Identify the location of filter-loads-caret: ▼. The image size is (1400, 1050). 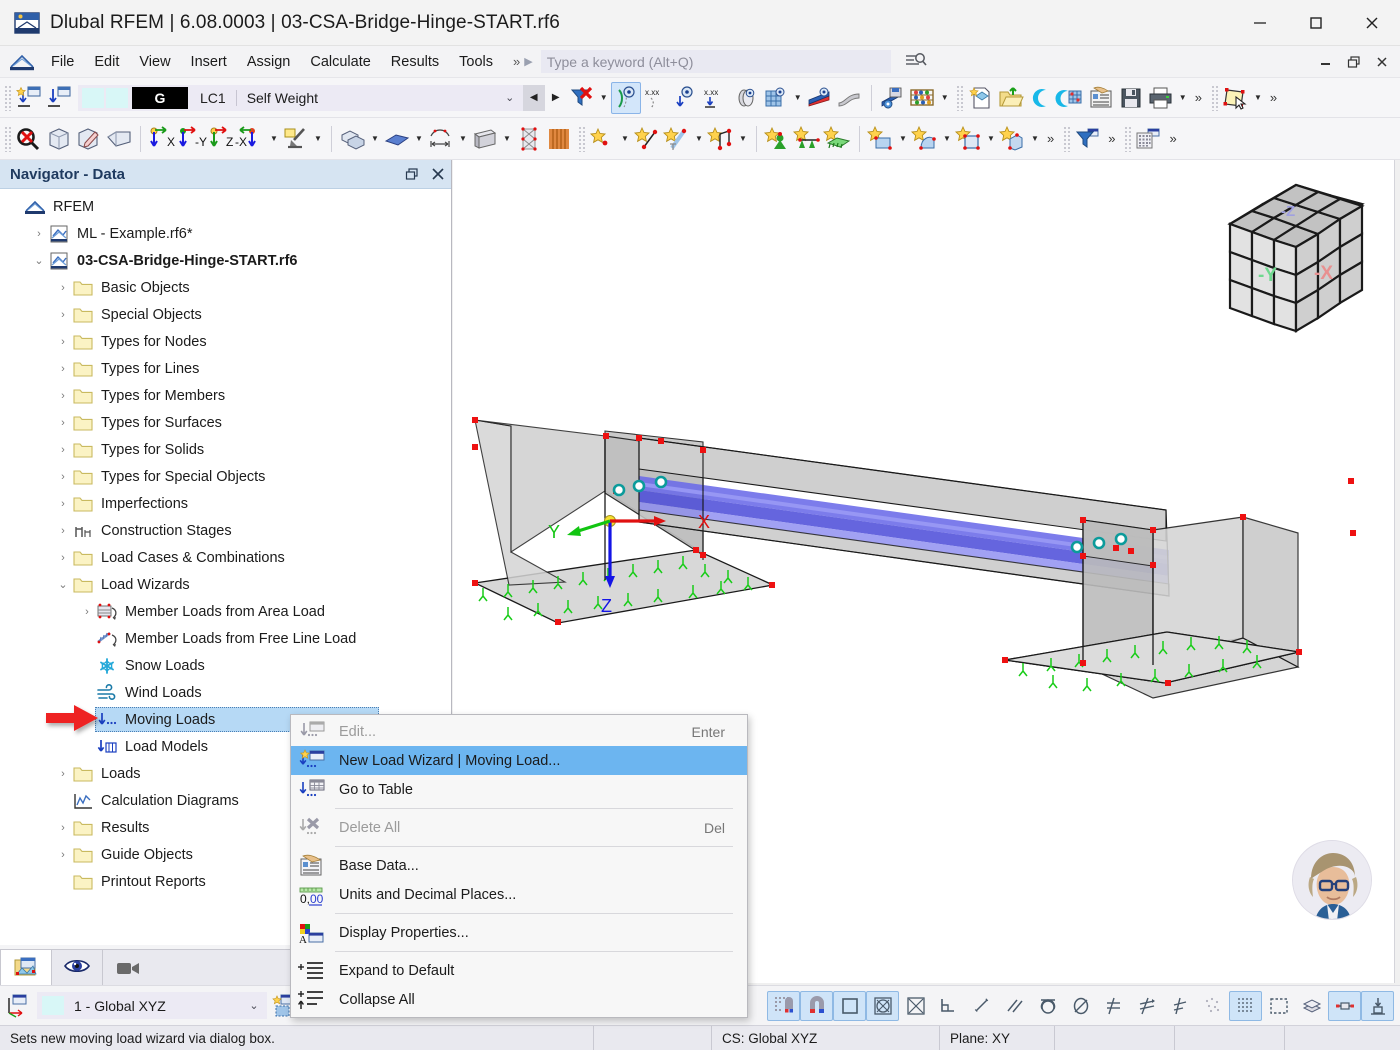
(604, 98).